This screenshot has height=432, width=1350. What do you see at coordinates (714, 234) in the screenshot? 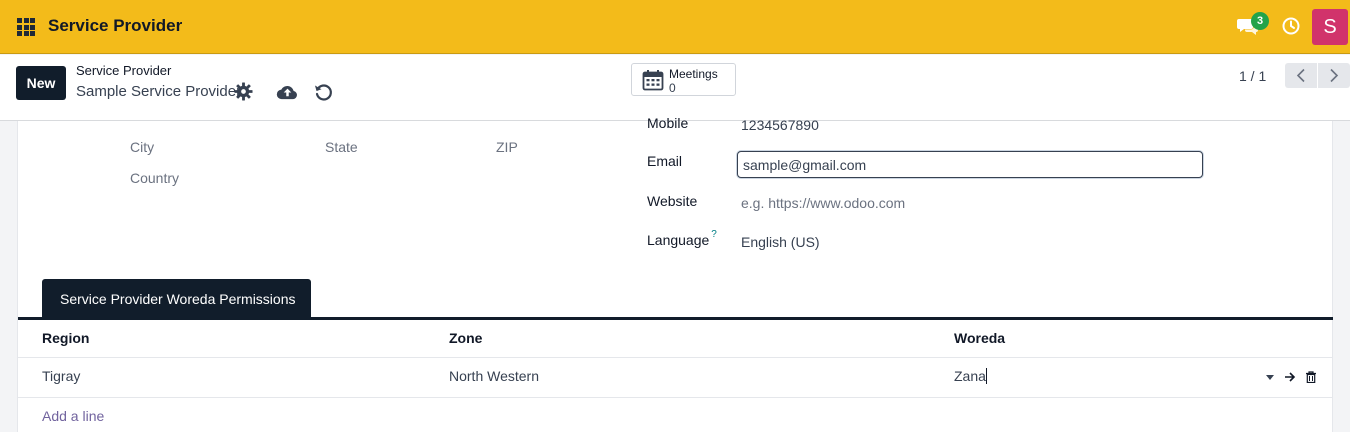
I see `language-help-icon: ?` at bounding box center [714, 234].